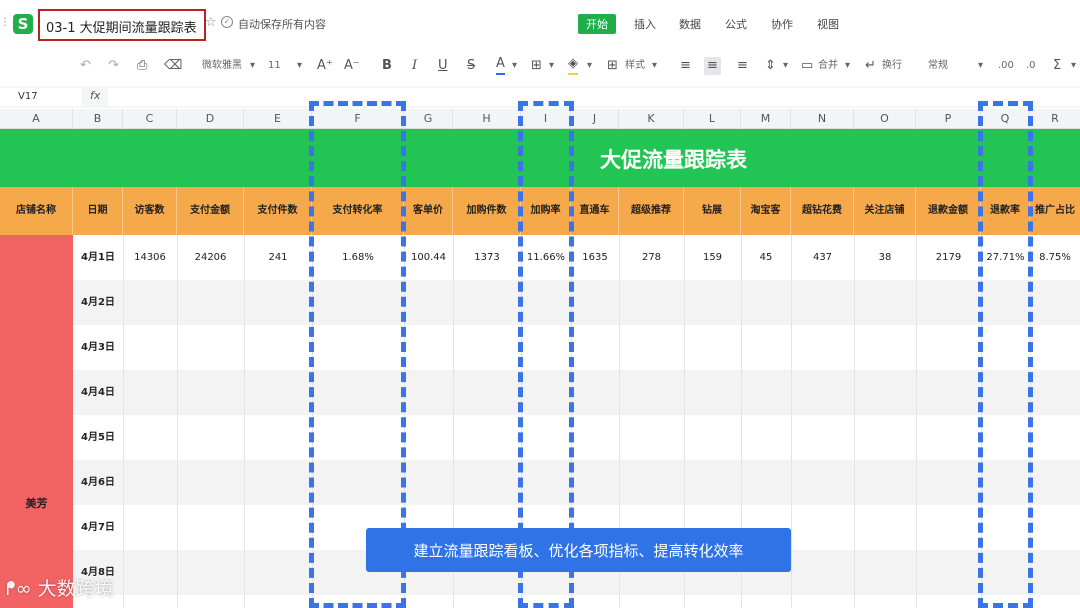 The height and width of the screenshot is (608, 1080). What do you see at coordinates (892, 66) in the screenshot?
I see `wrap-text-button: 换行` at bounding box center [892, 66].